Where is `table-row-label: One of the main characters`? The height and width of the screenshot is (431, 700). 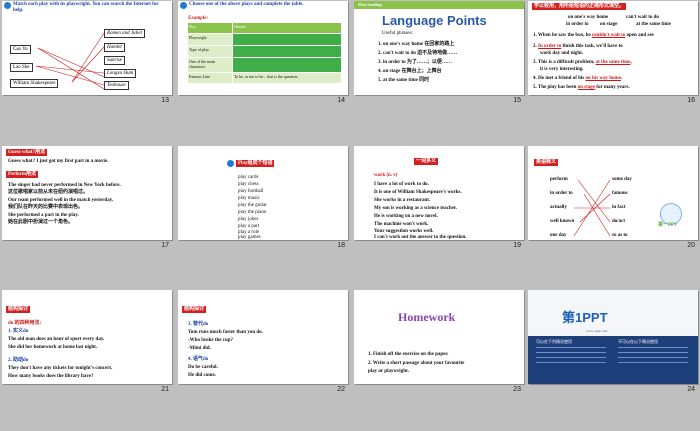
table-row-label: One of the main characters is located at coordinates (210, 65).